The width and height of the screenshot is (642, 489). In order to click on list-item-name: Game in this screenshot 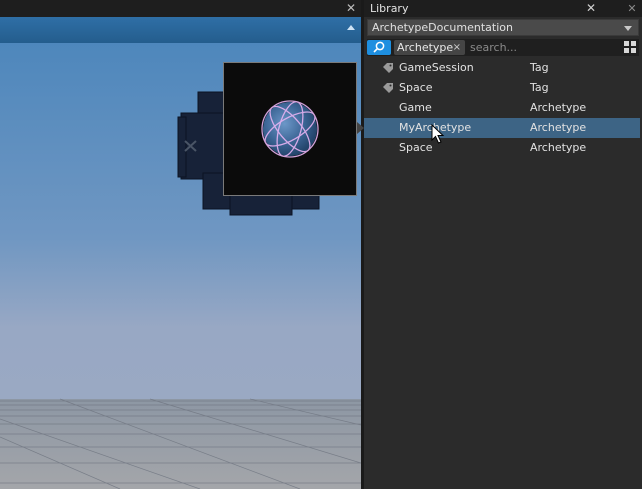, I will do `click(415, 107)`.